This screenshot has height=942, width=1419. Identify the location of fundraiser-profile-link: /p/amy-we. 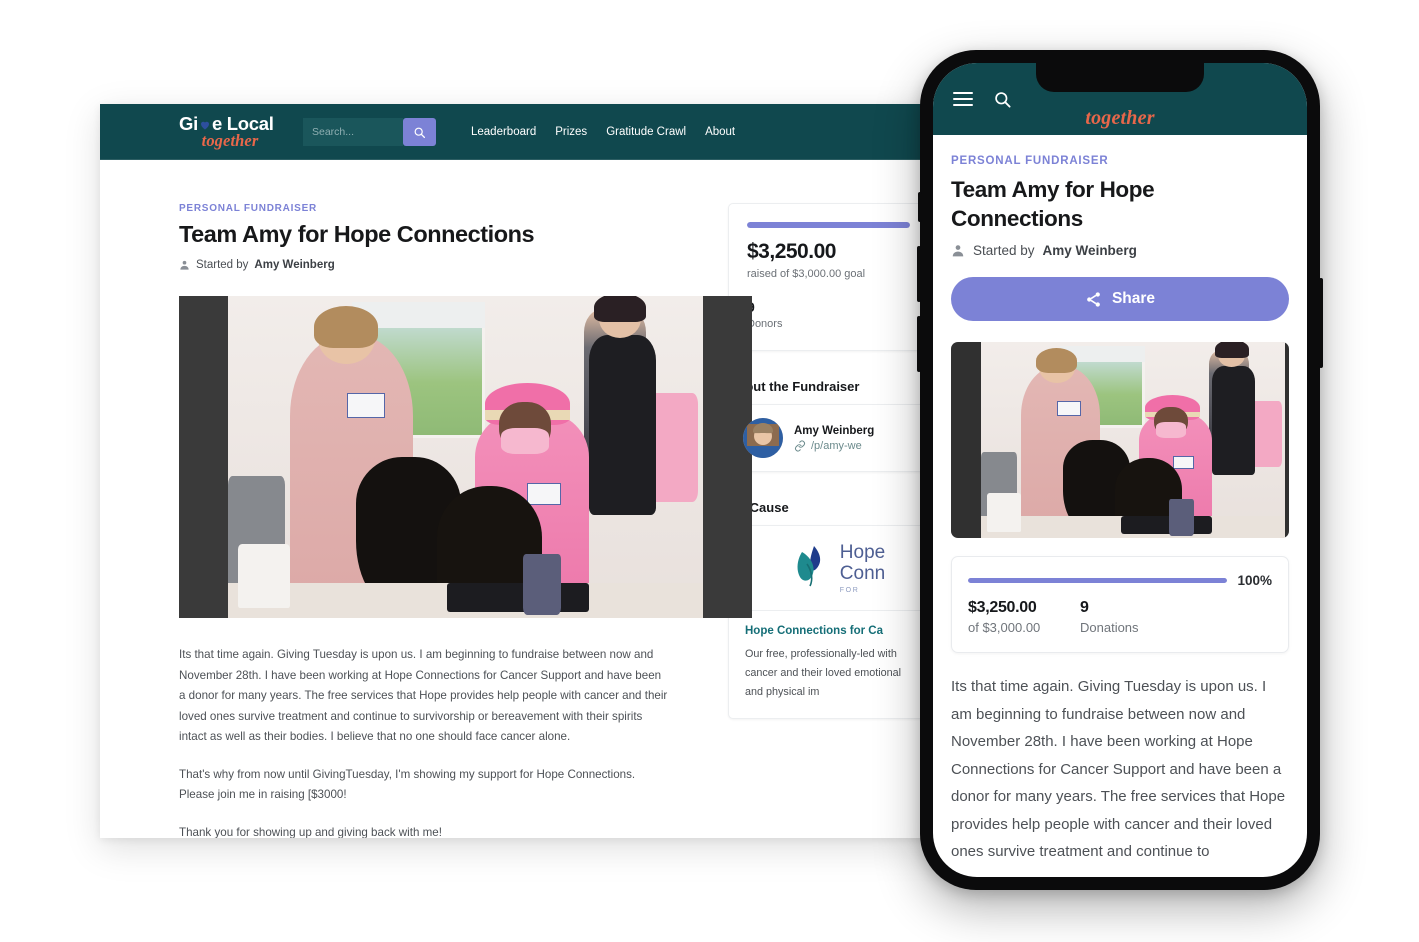
(834, 446).